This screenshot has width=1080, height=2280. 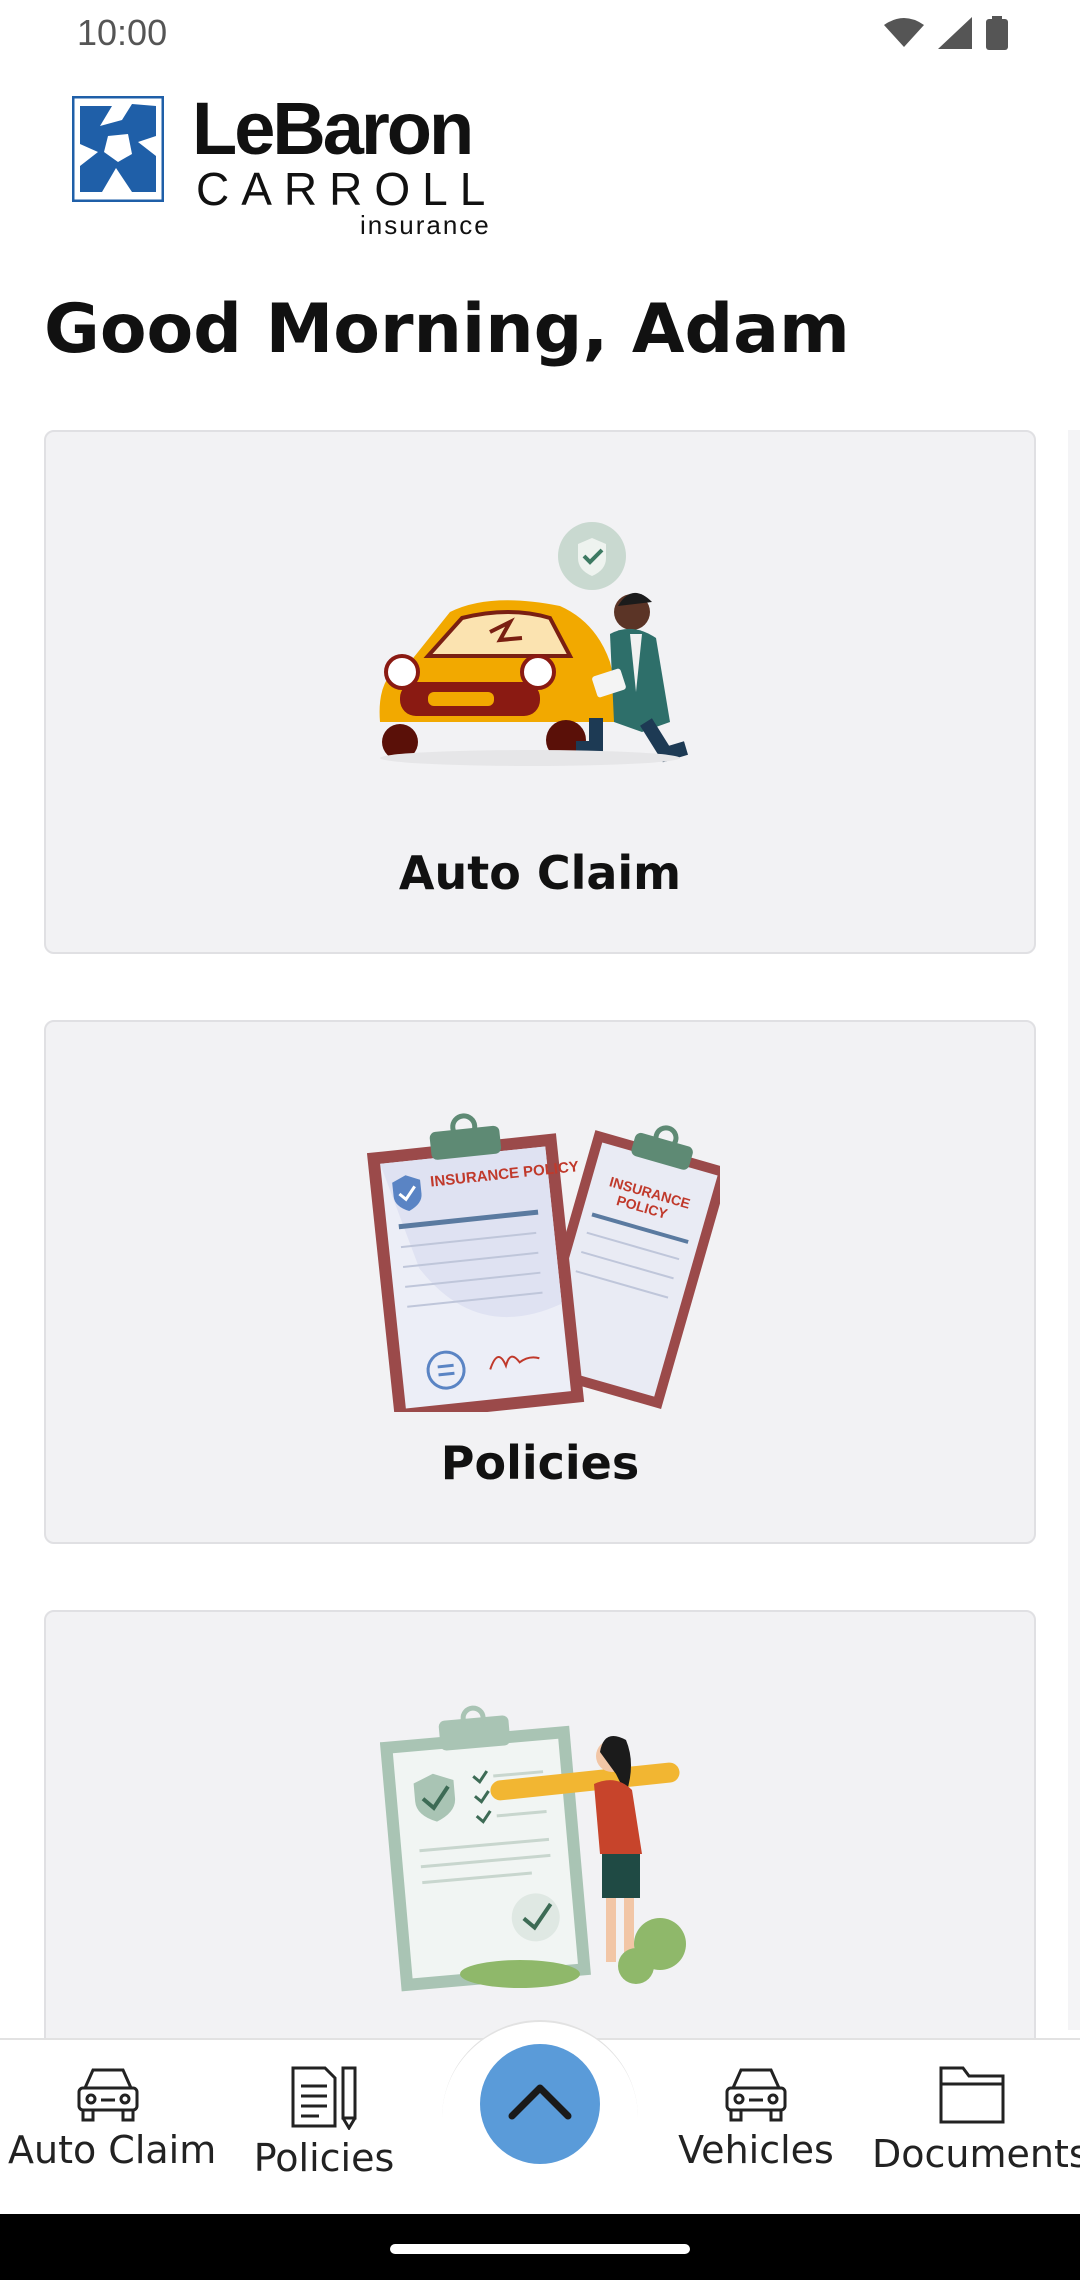 What do you see at coordinates (533, 1848) in the screenshot?
I see `checklist-illustration` at bounding box center [533, 1848].